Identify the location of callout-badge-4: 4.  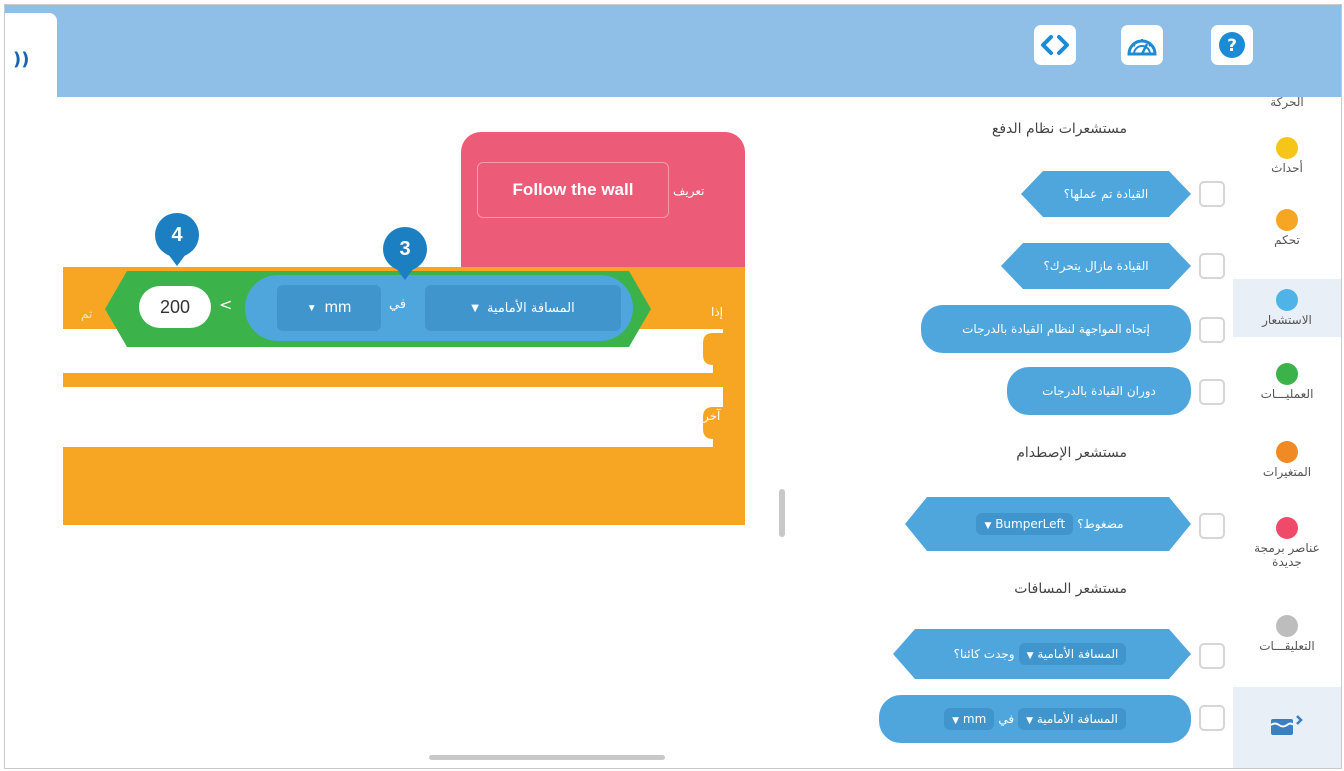
(177, 235).